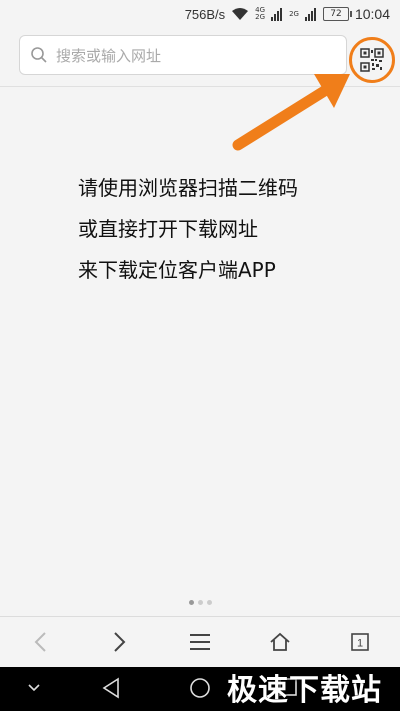 The height and width of the screenshot is (711, 400). Describe the element at coordinates (294, 13) in the screenshot. I see `signal-label-2: 2G` at that location.